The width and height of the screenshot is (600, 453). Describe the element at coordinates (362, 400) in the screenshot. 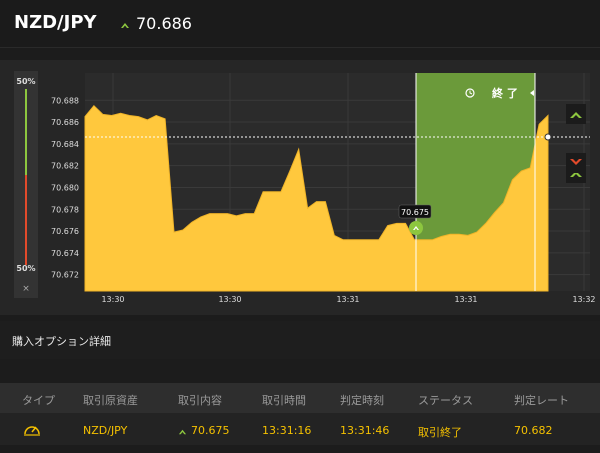

I see `col-judge-time: 判定時刻` at that location.